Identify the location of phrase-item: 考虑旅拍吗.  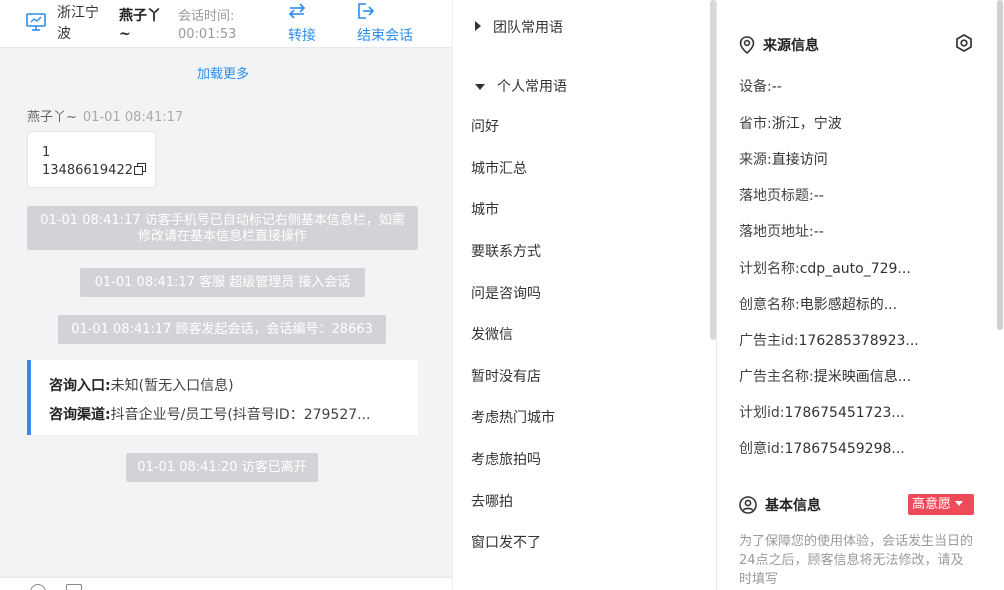
(506, 459).